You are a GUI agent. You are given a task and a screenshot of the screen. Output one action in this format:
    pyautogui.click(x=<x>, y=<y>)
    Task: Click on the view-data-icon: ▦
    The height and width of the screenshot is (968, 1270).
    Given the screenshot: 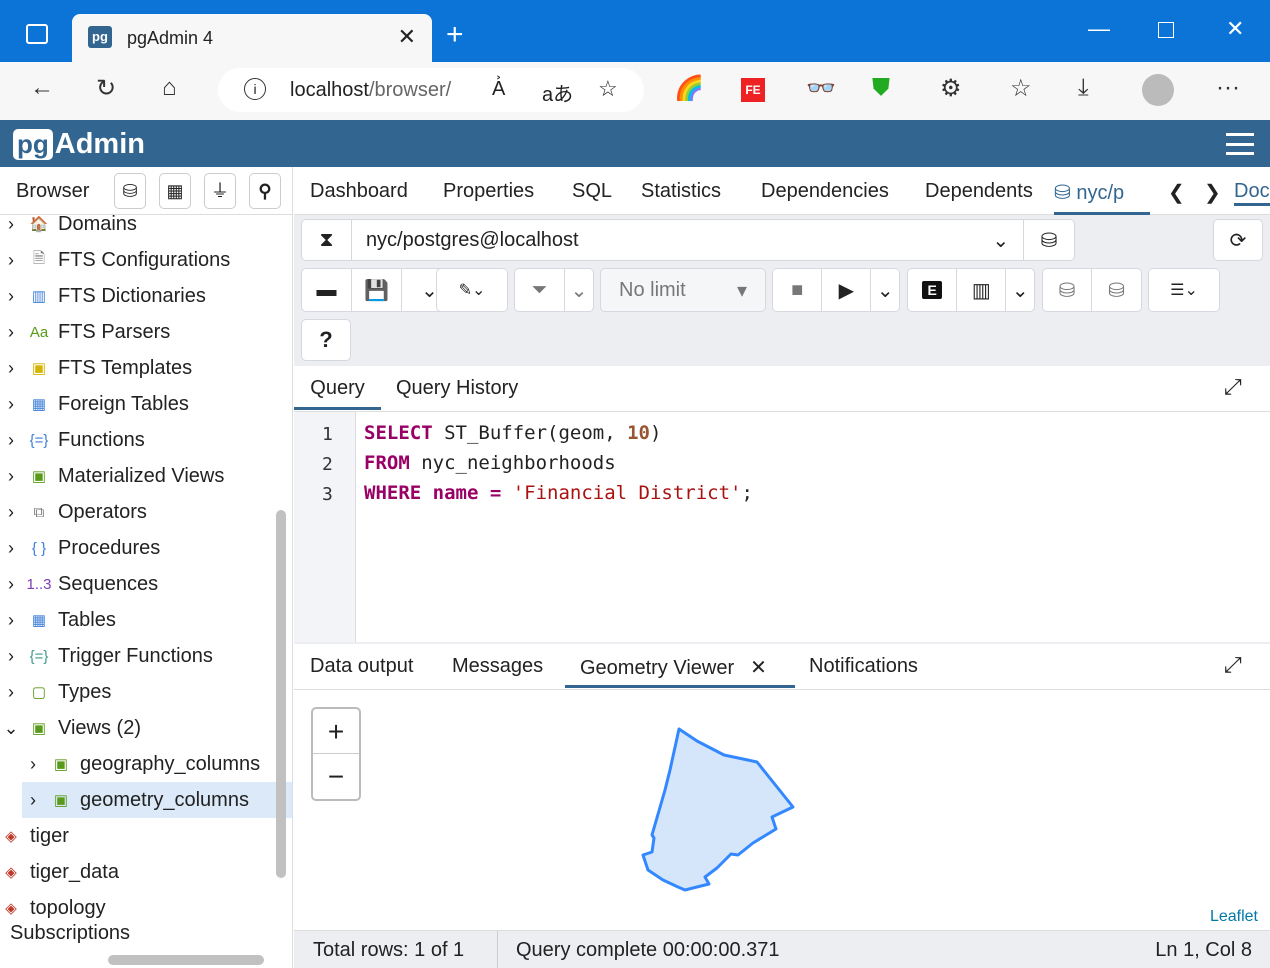 What is the action you would take?
    pyautogui.click(x=175, y=191)
    